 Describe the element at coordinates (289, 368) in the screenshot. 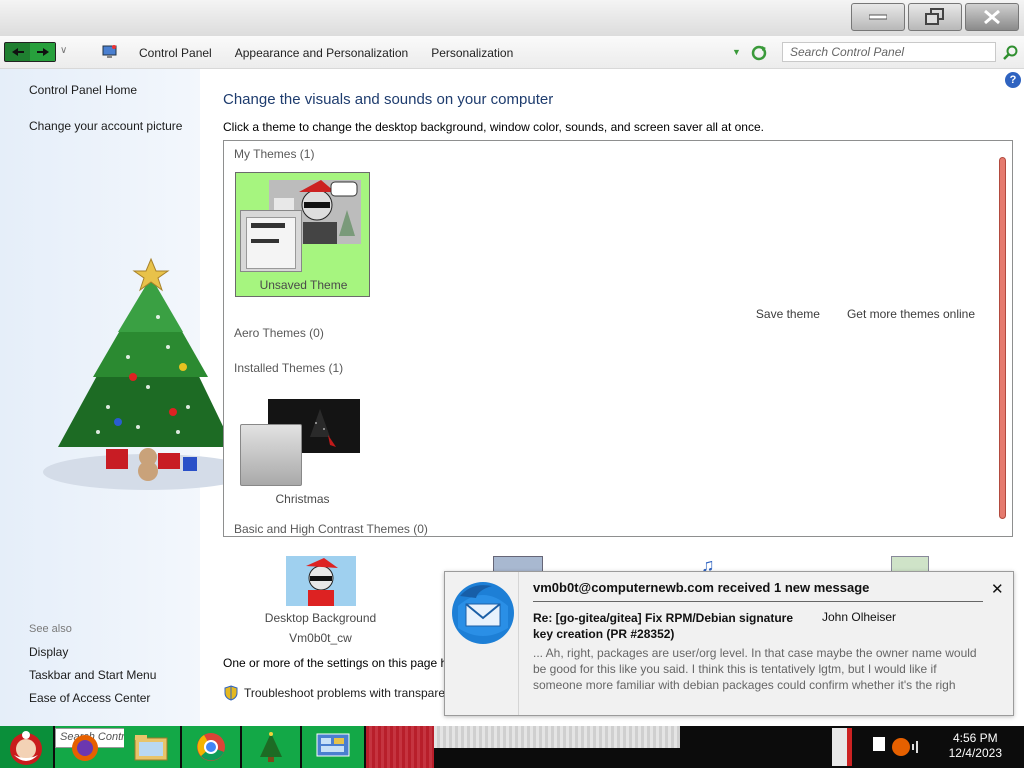

I see `group-installed-themes: Installed Themes (1)` at that location.